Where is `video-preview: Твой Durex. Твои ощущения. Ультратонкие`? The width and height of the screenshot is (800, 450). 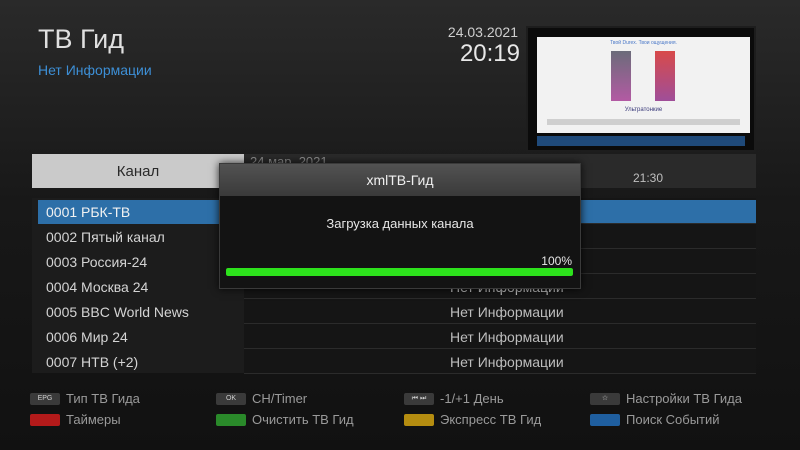
video-preview: Твой Durex. Твои ощущения. Ультратонкие is located at coordinates (641, 89).